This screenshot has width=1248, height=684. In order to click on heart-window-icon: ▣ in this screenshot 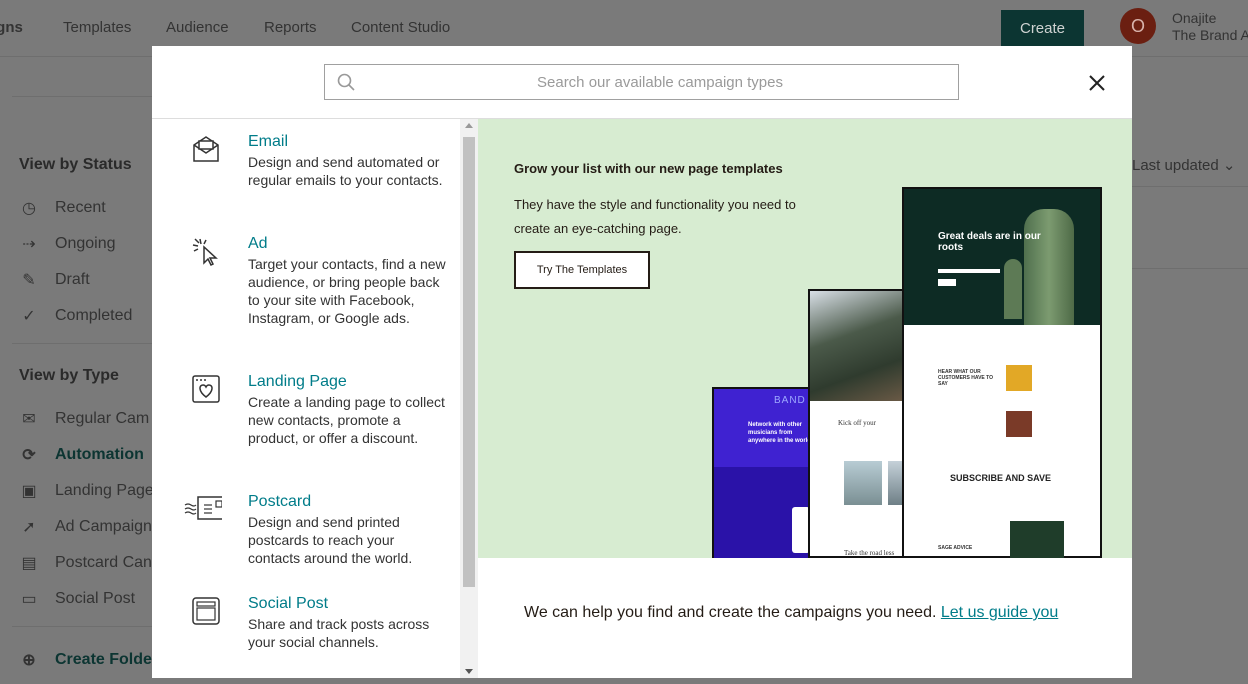, I will do `click(29, 491)`.